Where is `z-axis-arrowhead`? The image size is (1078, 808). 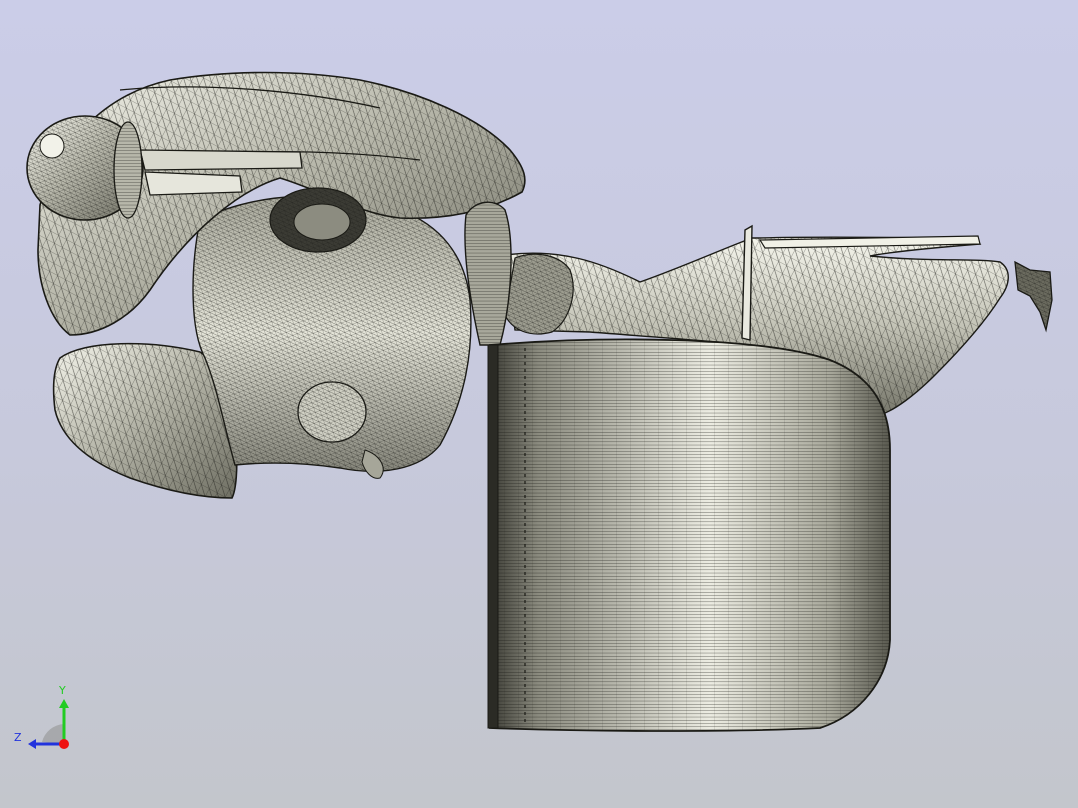 z-axis-arrowhead is located at coordinates (32, 744).